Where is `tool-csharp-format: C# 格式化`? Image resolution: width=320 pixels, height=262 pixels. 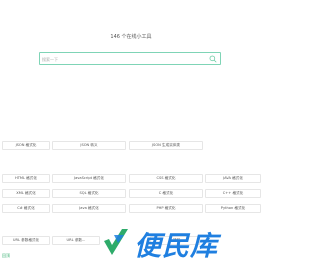
tool-csharp-format: C# 格式化 is located at coordinates (26, 208).